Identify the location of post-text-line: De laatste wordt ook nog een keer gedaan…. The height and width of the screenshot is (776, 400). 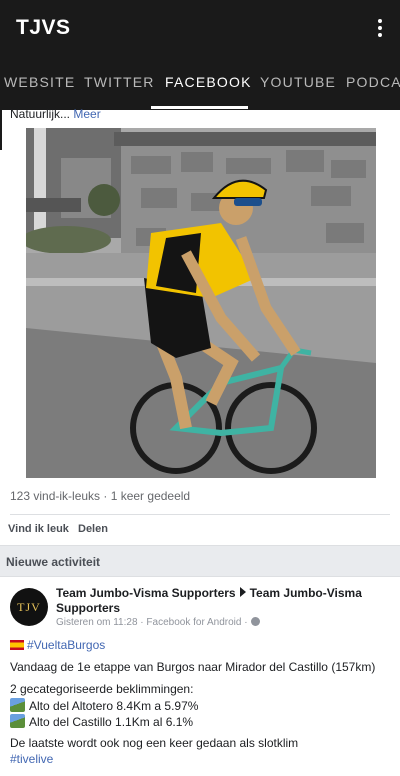
(154, 743).